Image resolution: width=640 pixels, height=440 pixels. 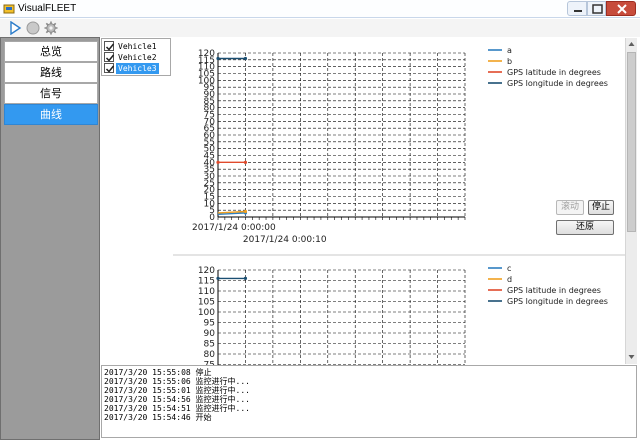 What do you see at coordinates (15, 28) in the screenshot?
I see `play-icon` at bounding box center [15, 28].